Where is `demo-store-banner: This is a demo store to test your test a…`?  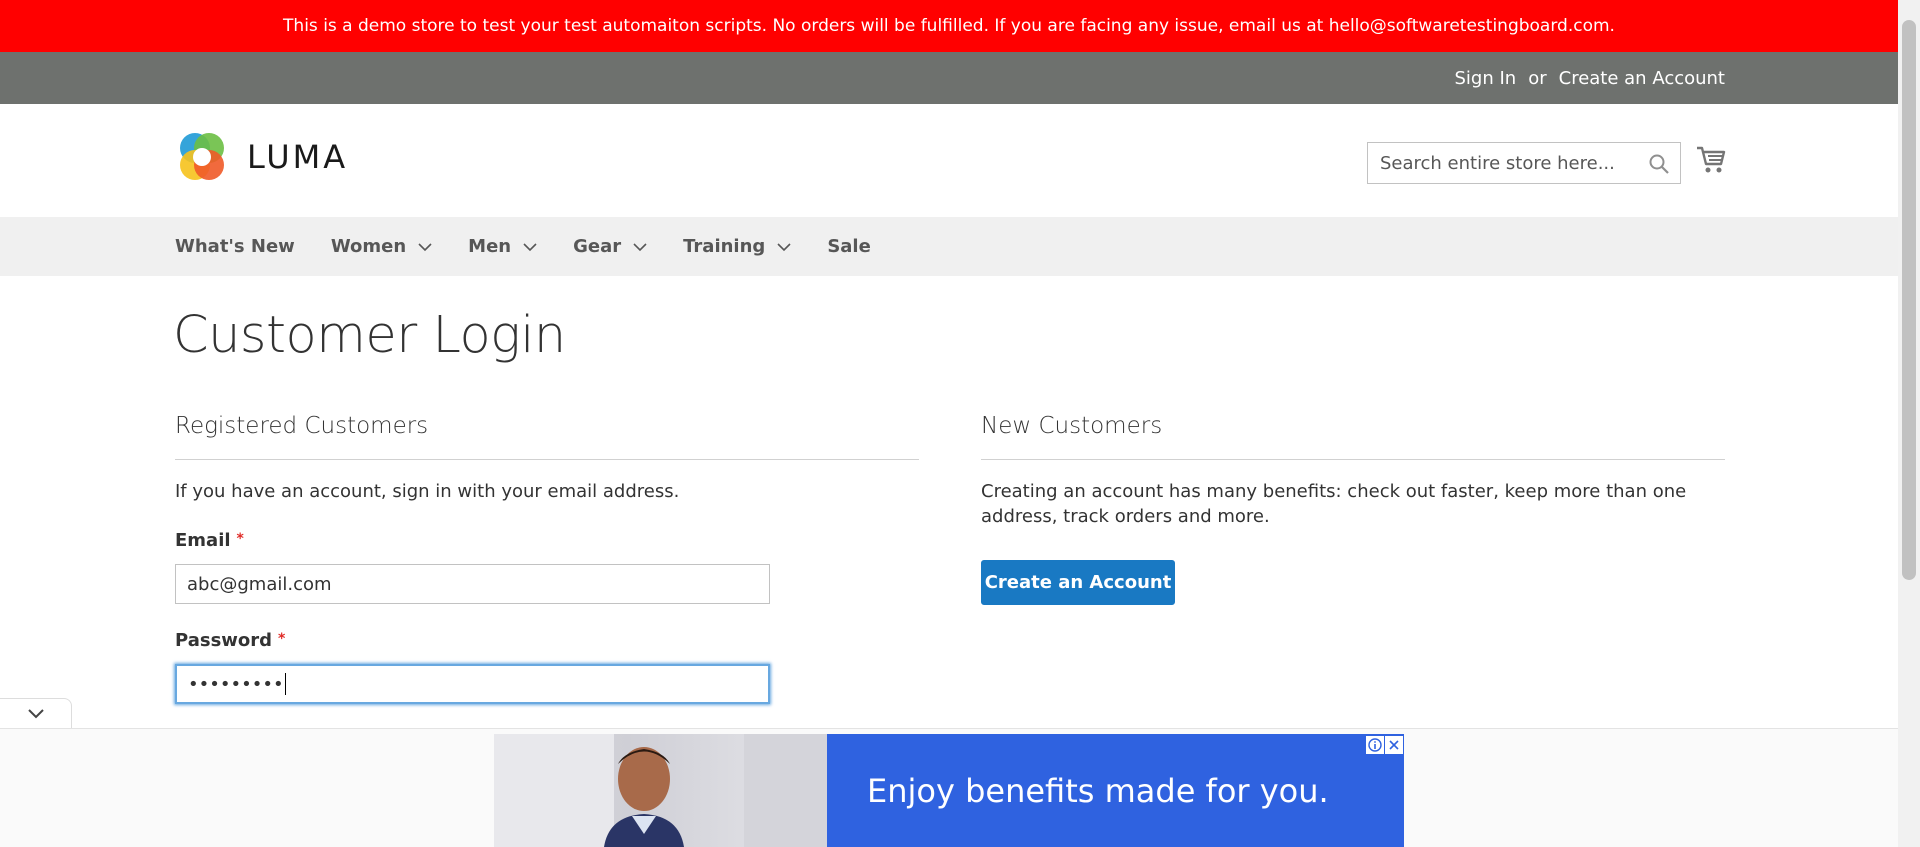 demo-store-banner: This is a demo store to test your test a… is located at coordinates (949, 26).